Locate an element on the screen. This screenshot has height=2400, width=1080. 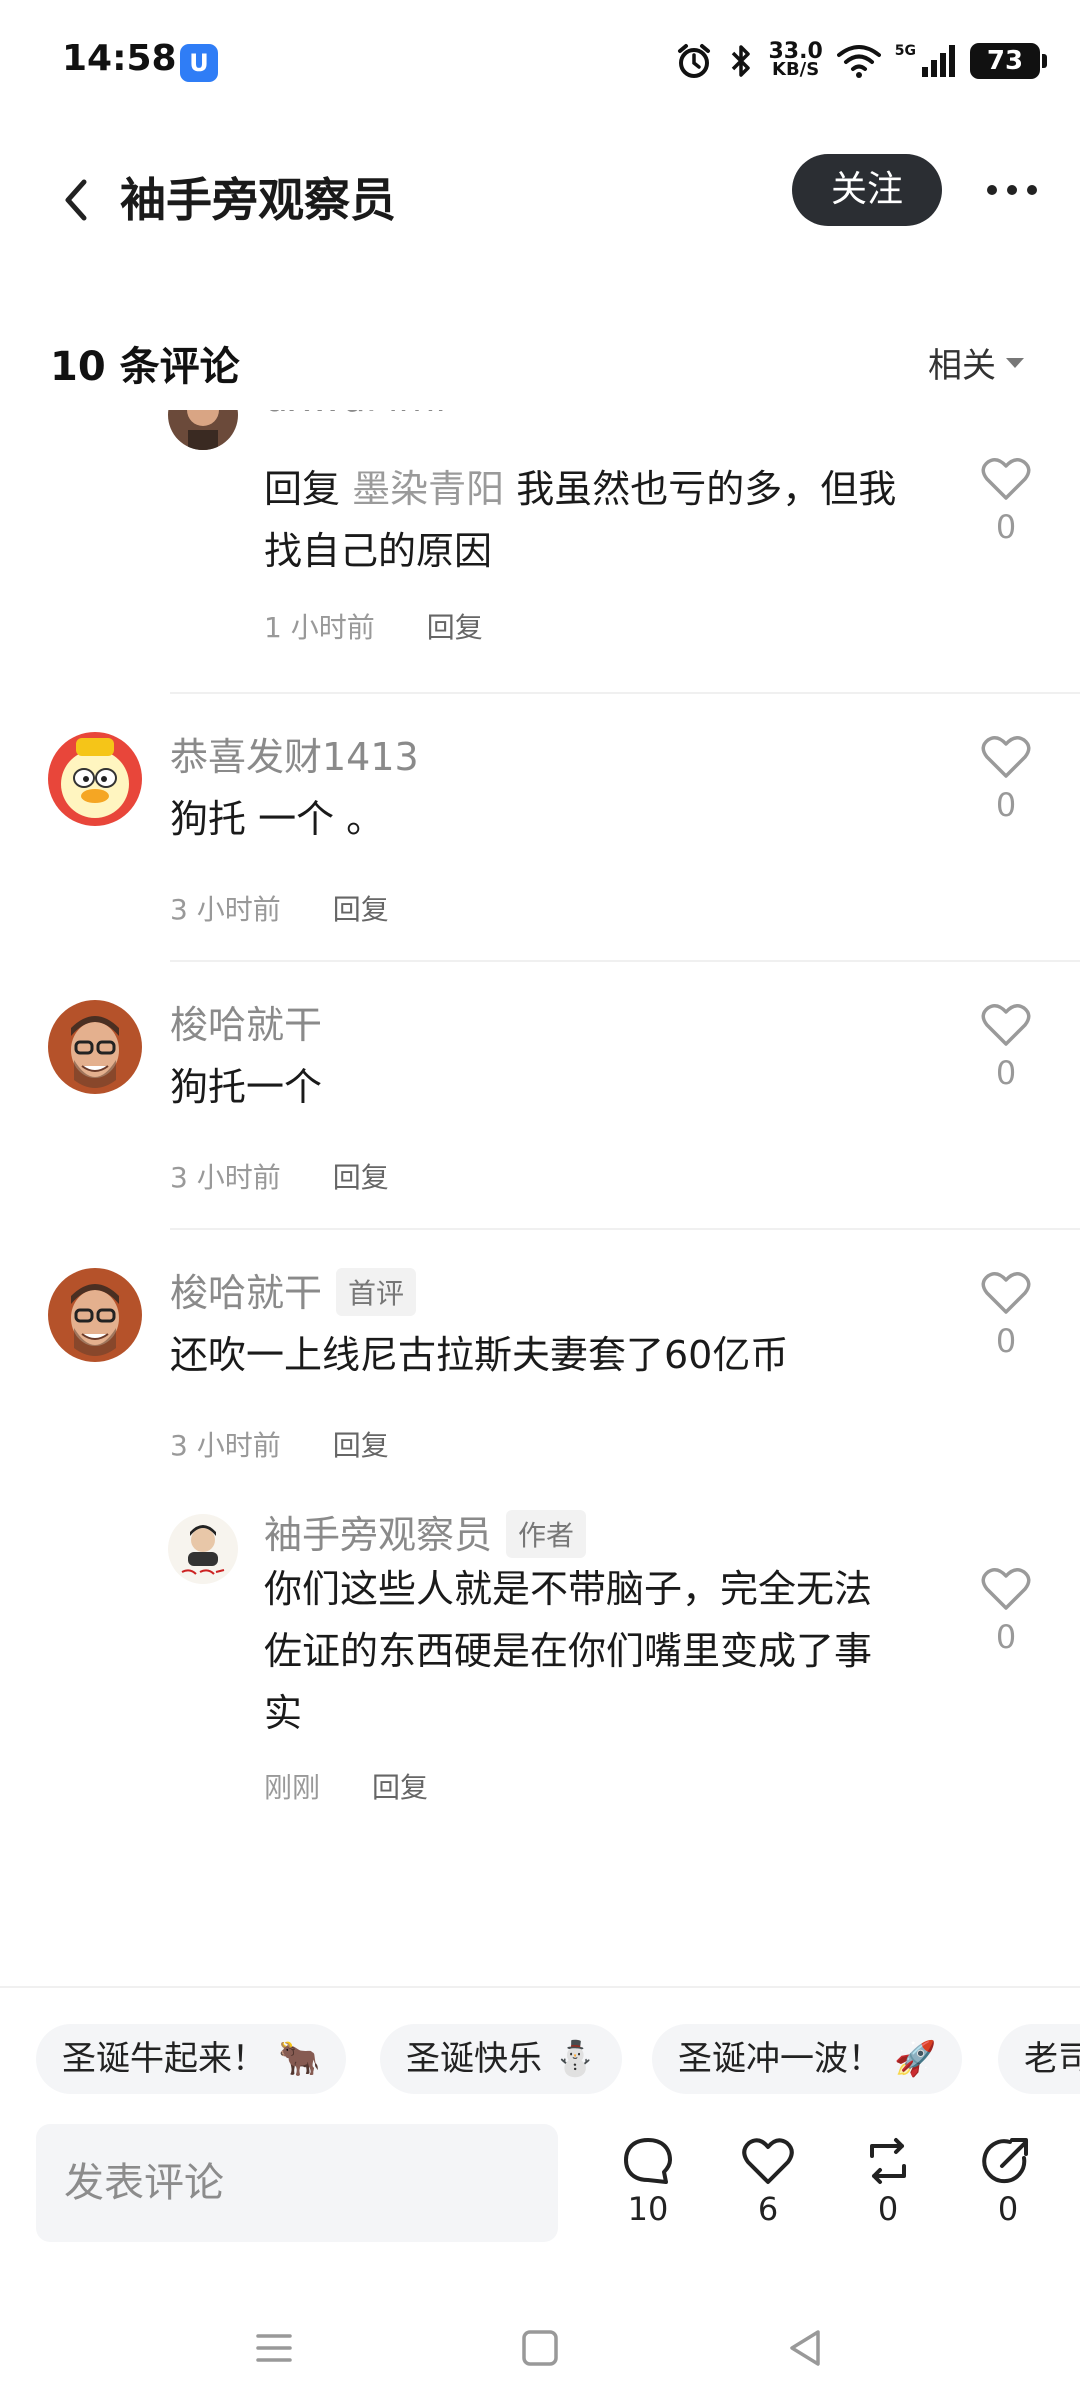
triangle-back-icon is located at coordinates (805, 2348).